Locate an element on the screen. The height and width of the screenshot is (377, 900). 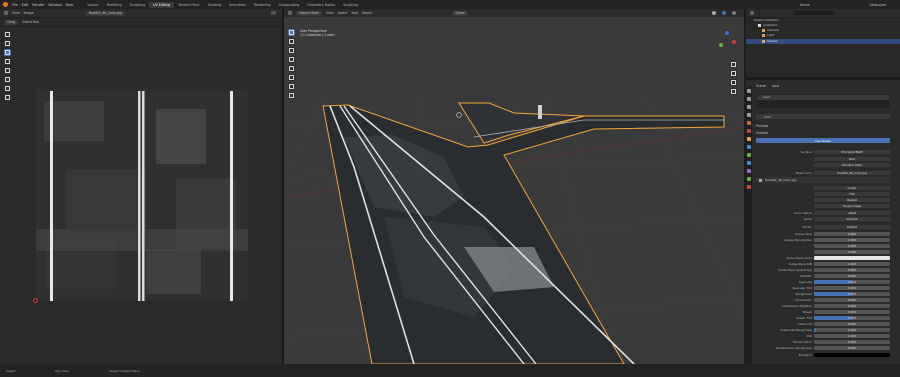
tool-annotate-3d is located at coordinates (291, 86).